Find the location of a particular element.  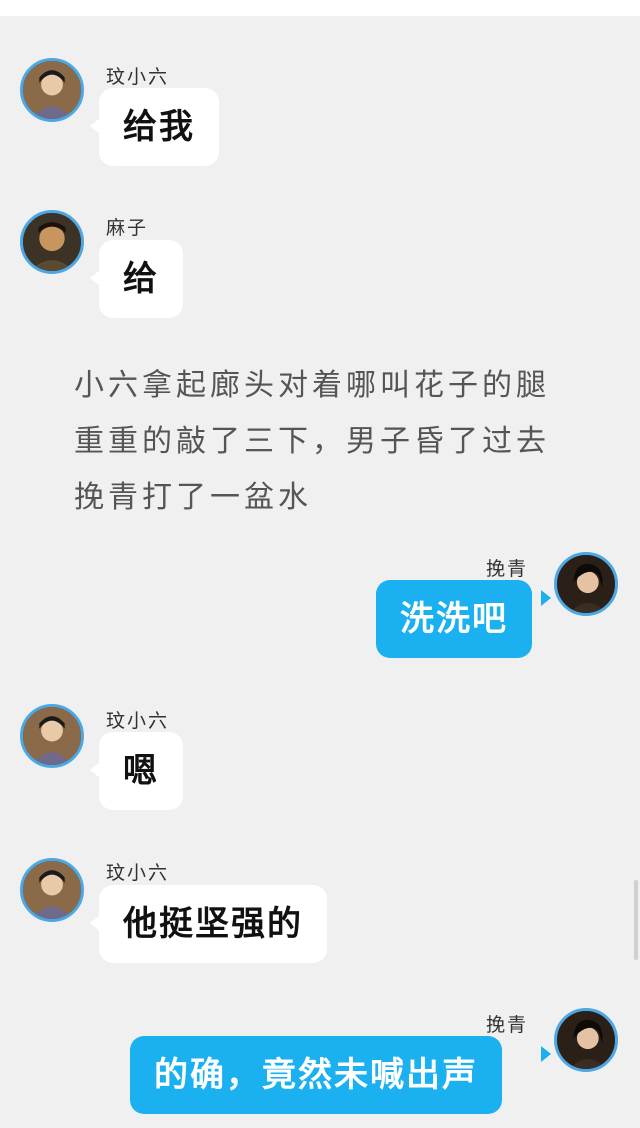

message-bubble: 他挺坚强的 is located at coordinates (213, 924).